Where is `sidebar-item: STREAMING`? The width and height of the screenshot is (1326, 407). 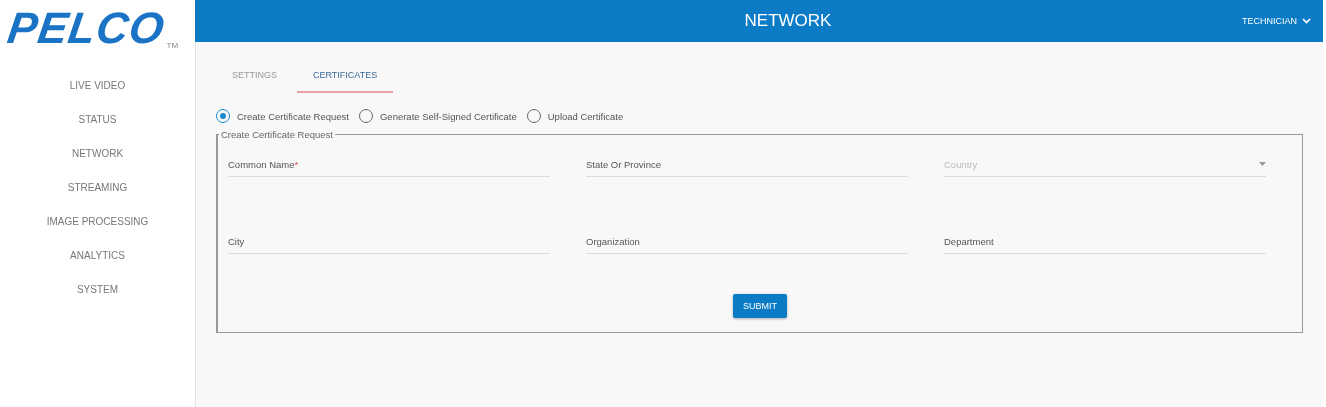
sidebar-item: STREAMING is located at coordinates (97, 193).